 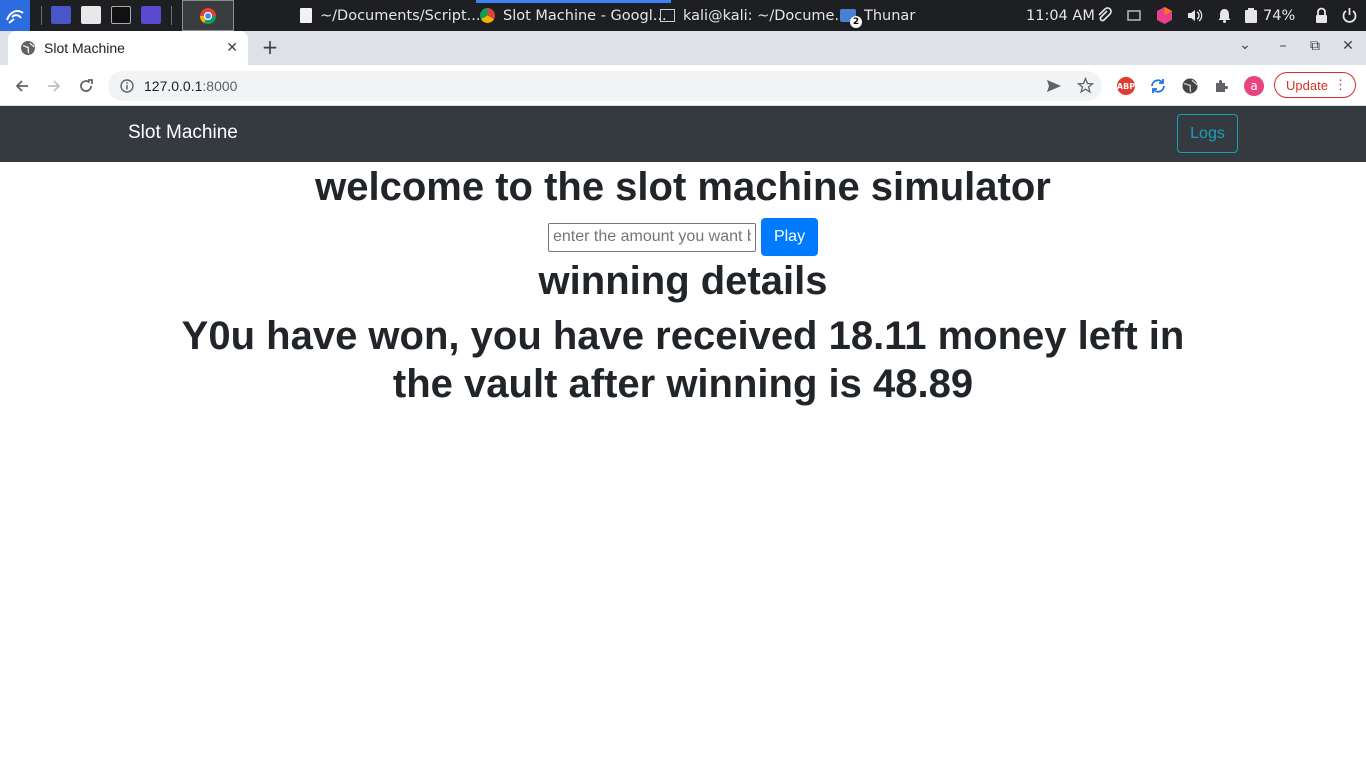 What do you see at coordinates (1164, 15) in the screenshot?
I see `app-tray-icon` at bounding box center [1164, 15].